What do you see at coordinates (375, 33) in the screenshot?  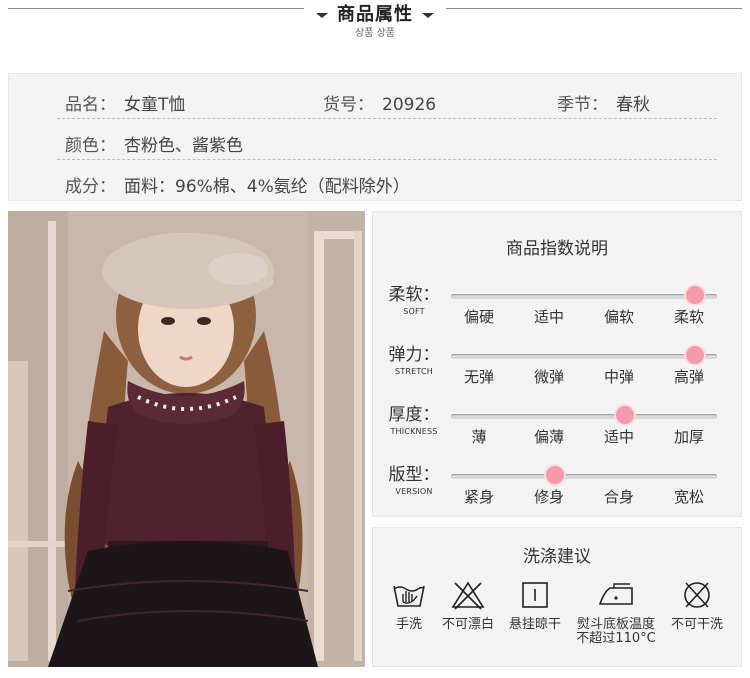 I see `section-subtitle: 상품 상품` at bounding box center [375, 33].